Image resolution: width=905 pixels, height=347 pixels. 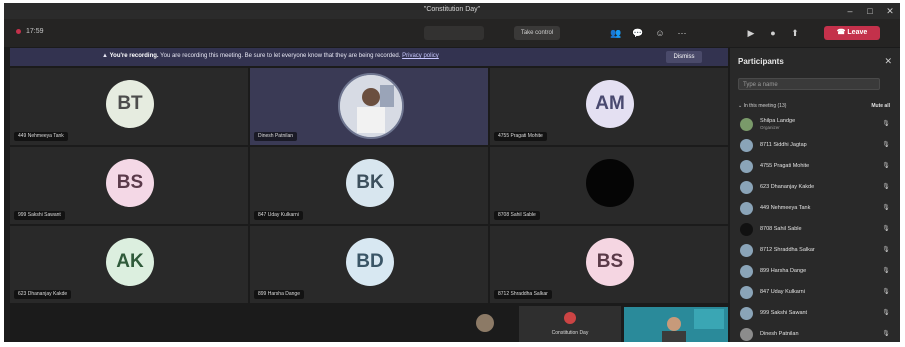 I want to click on avatar: AK, so click(x=130, y=262).